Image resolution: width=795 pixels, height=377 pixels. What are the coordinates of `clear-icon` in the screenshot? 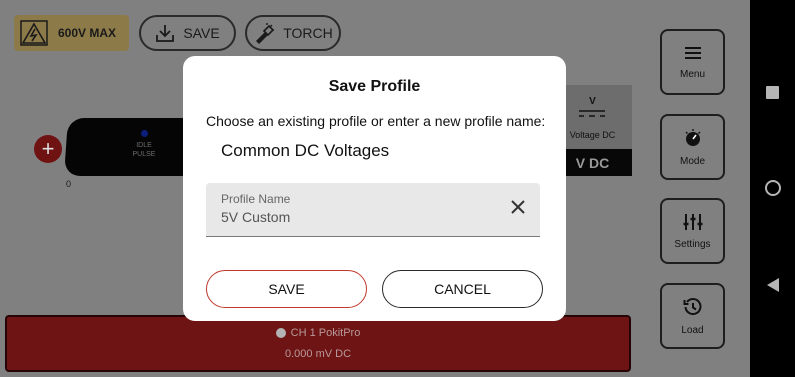 It's located at (518, 207).